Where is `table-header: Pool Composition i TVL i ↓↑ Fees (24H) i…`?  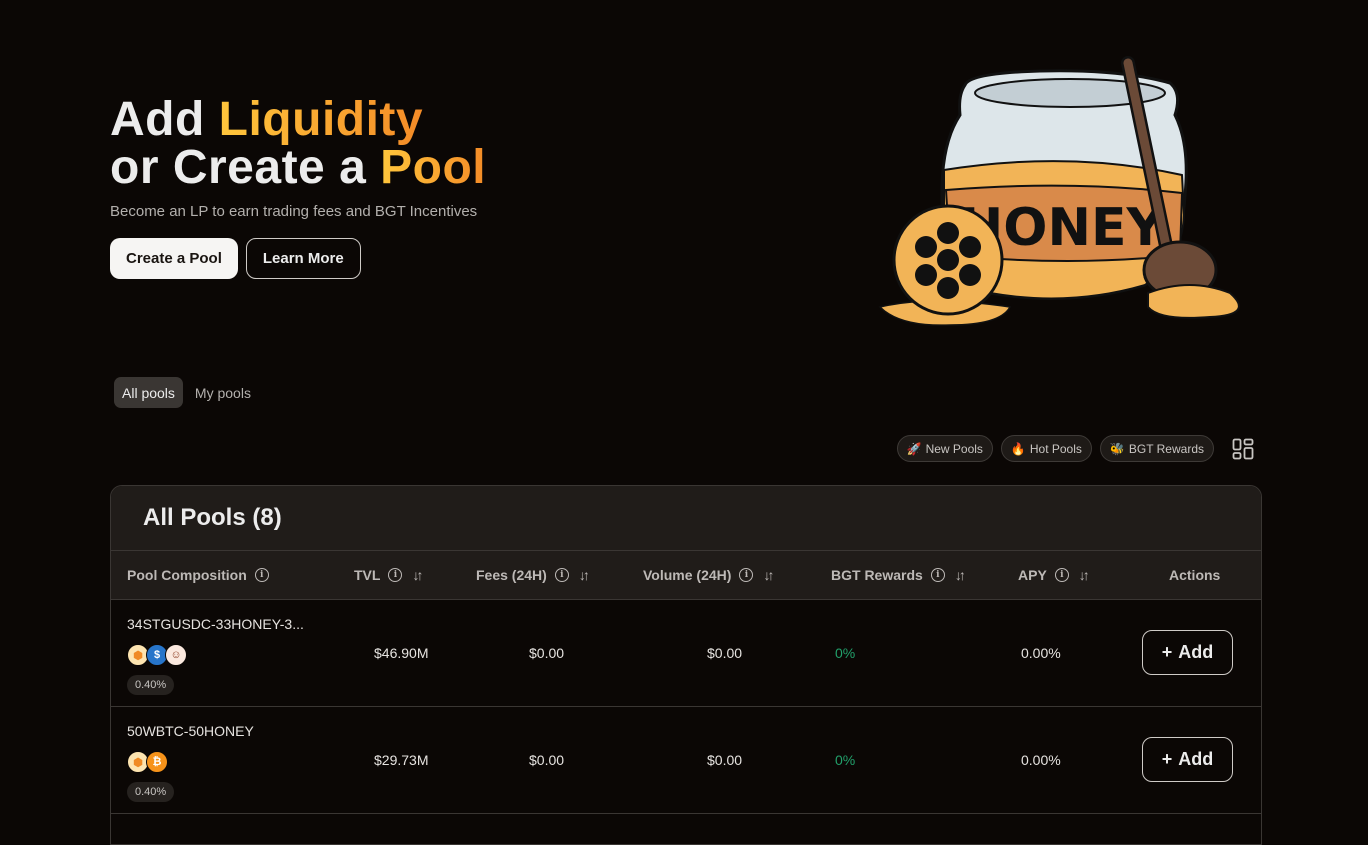 table-header: Pool Composition i TVL i ↓↑ Fees (24H) i… is located at coordinates (686, 575).